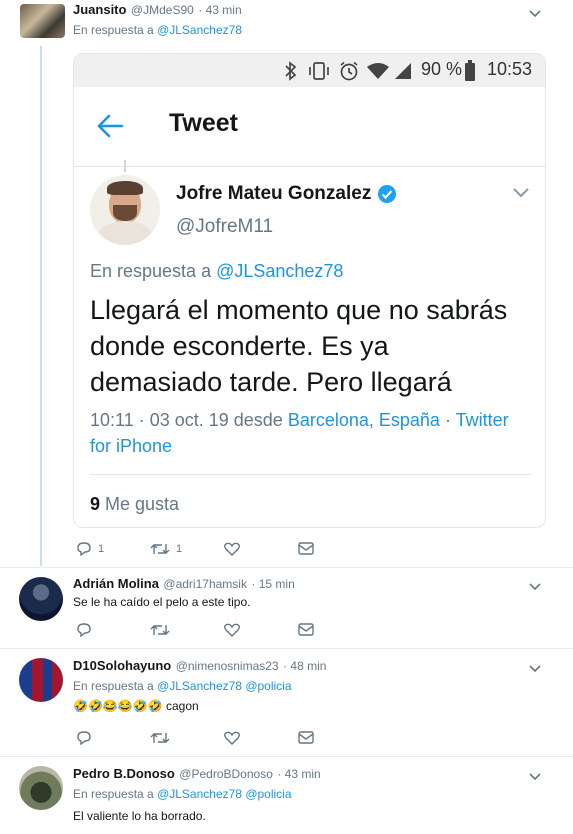 This screenshot has height=834, width=573. I want to click on retweet-button: 1, so click(187, 549).